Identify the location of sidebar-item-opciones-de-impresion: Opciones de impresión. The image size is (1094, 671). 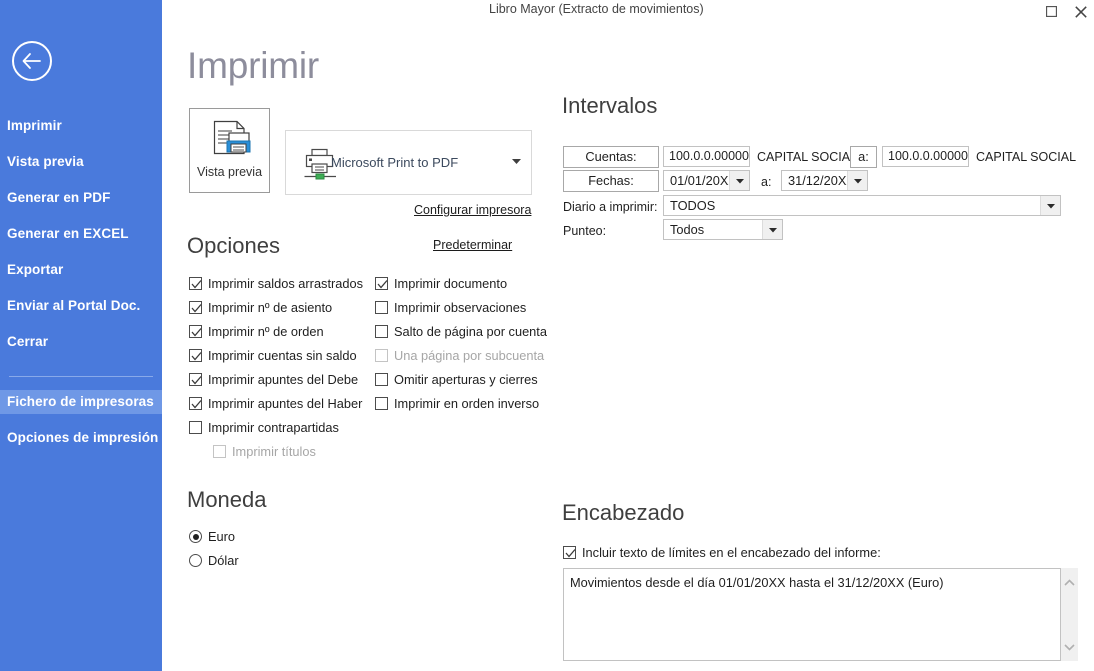
(81, 438).